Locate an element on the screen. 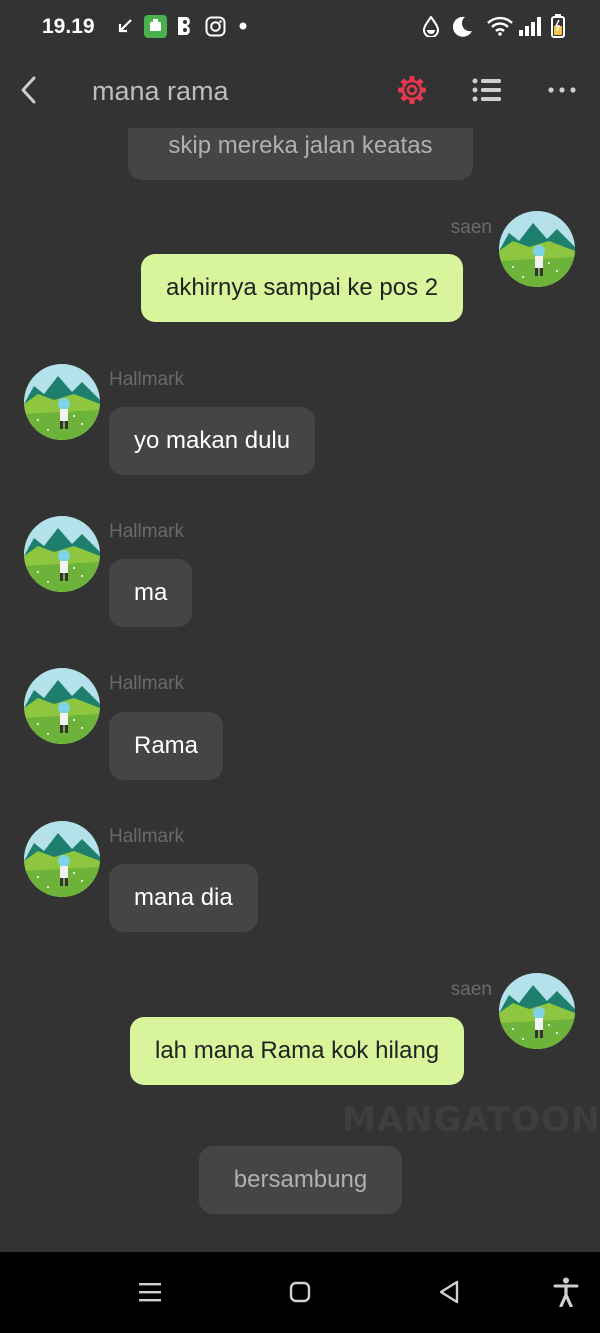  navigation-bar is located at coordinates (300, 1292).